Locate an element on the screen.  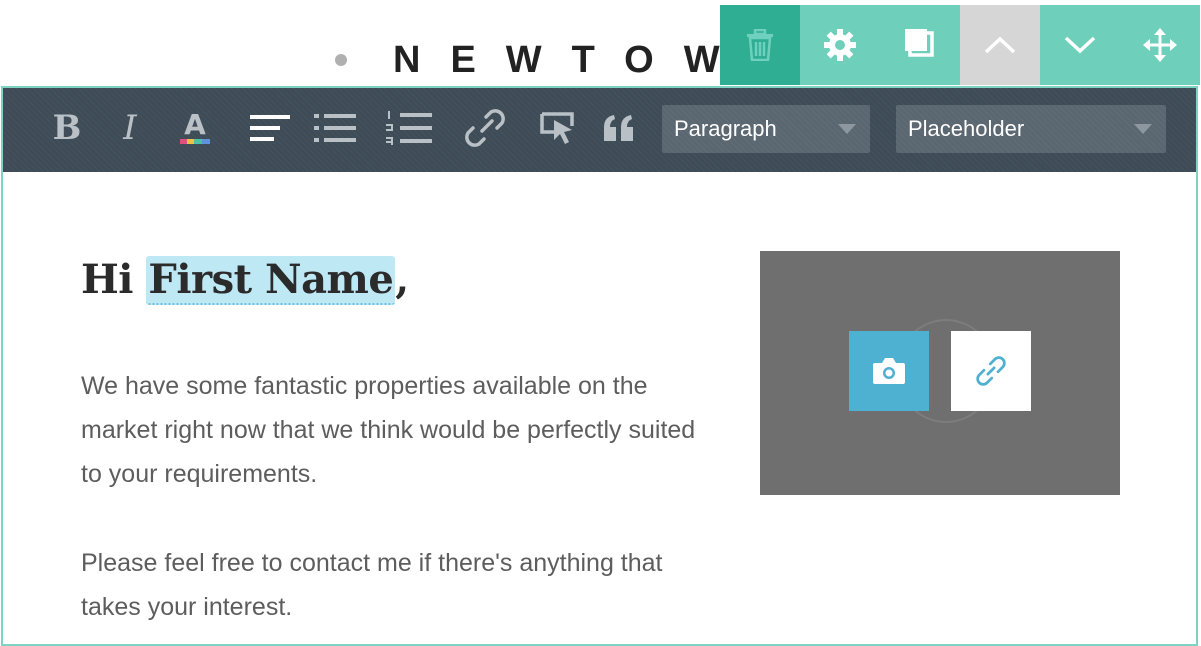
image-link-button is located at coordinates (991, 371).